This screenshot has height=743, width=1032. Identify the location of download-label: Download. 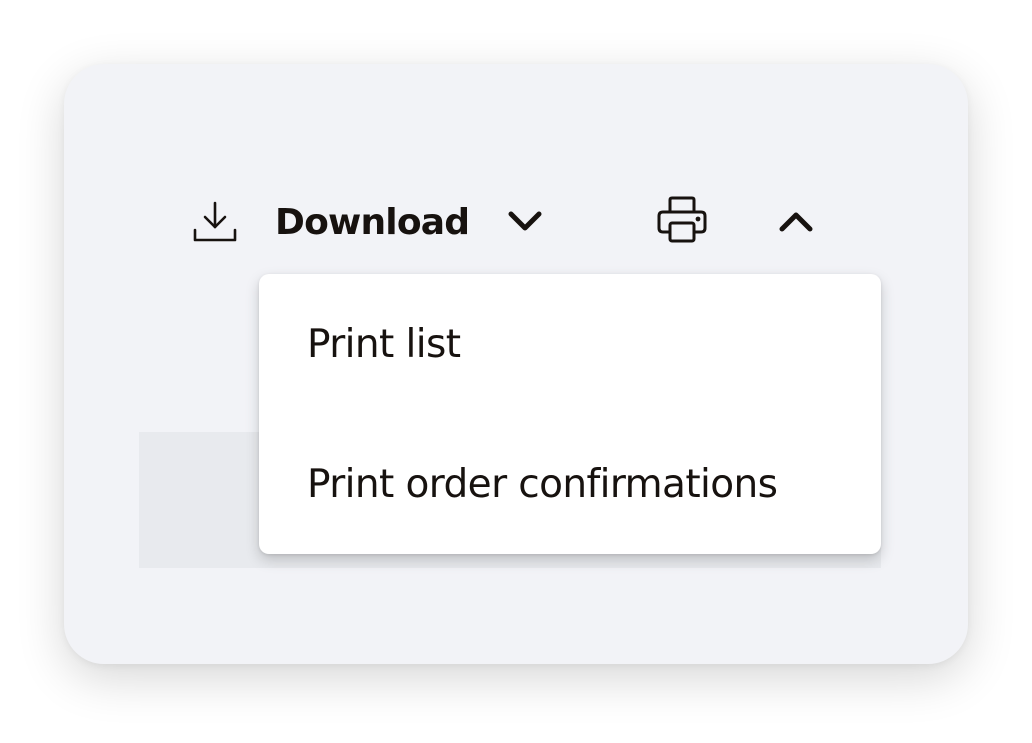
(372, 222).